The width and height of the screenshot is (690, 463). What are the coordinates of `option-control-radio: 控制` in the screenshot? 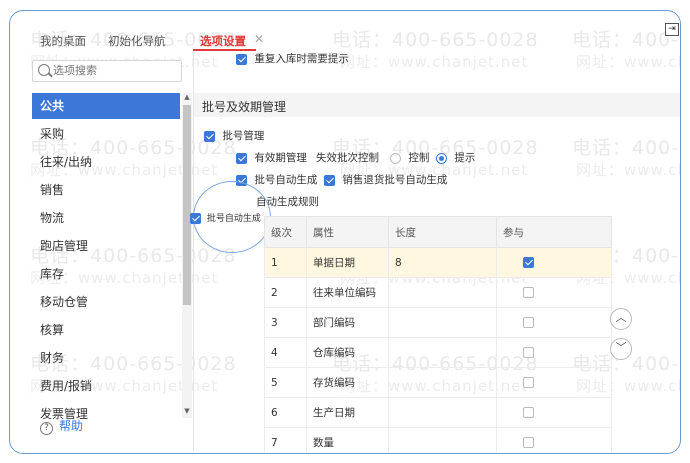 It's located at (409, 157).